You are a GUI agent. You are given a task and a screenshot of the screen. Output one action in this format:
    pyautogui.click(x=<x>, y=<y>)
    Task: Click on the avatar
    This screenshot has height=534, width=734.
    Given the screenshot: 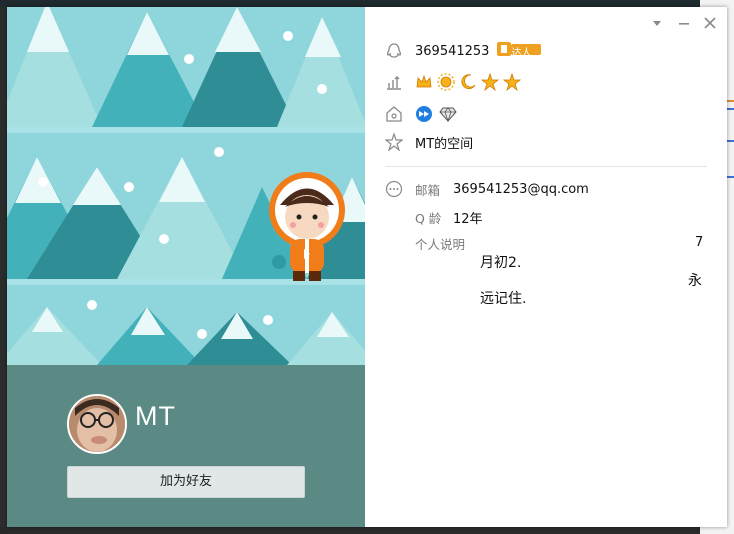 What is the action you would take?
    pyautogui.click(x=97, y=424)
    